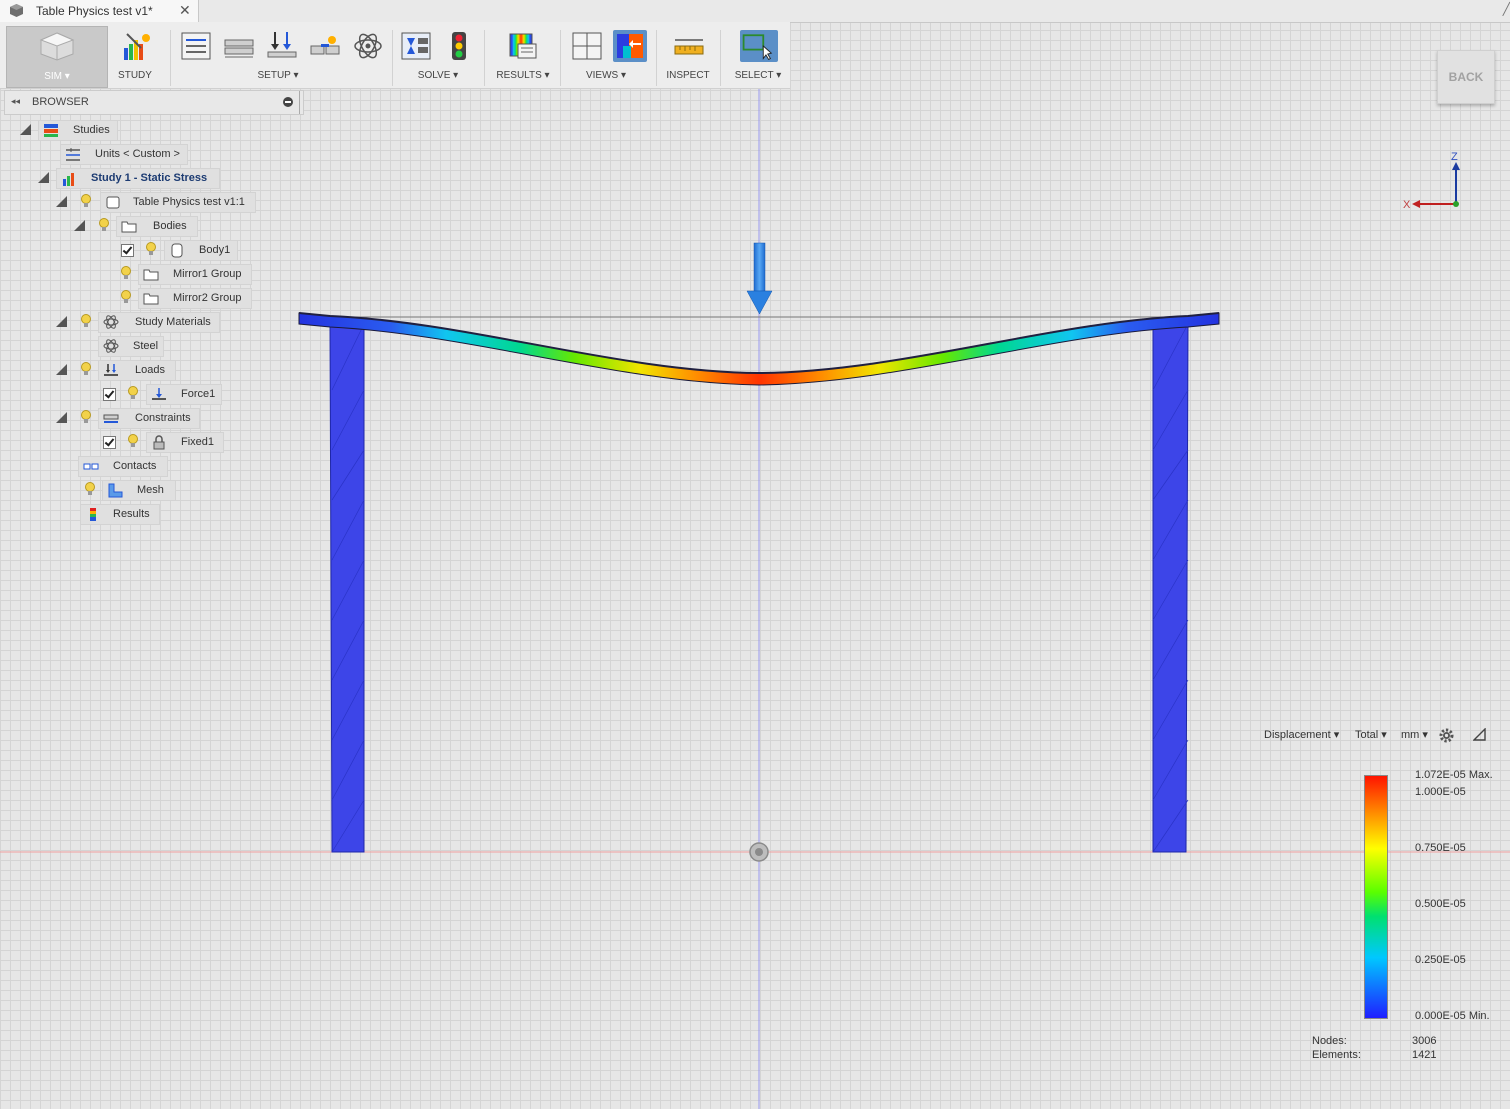 The image size is (1510, 1109). I want to click on select-group-label: SELECT ▾, so click(758, 75).